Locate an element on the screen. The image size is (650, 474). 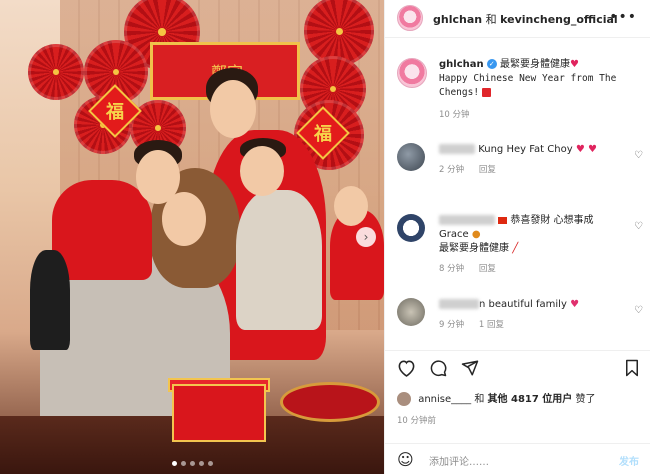
man-face is located at coordinates (233, 109).